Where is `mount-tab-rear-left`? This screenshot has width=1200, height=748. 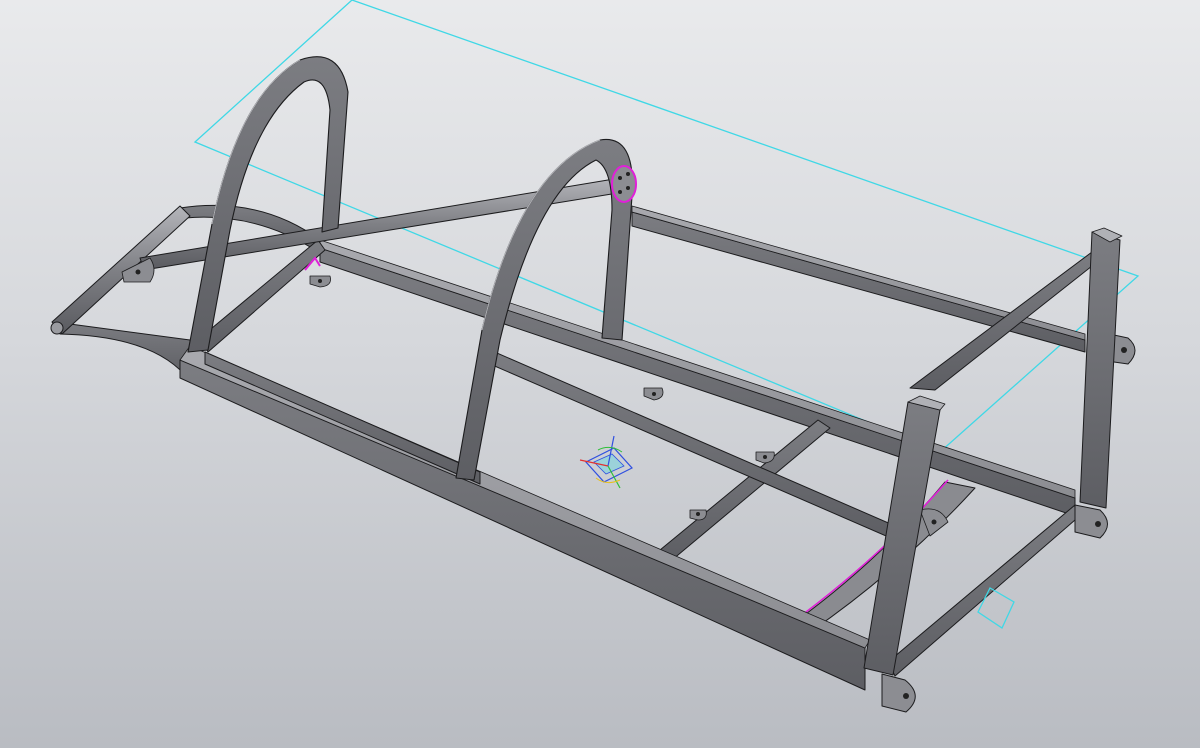 mount-tab-rear-left is located at coordinates (320, 281).